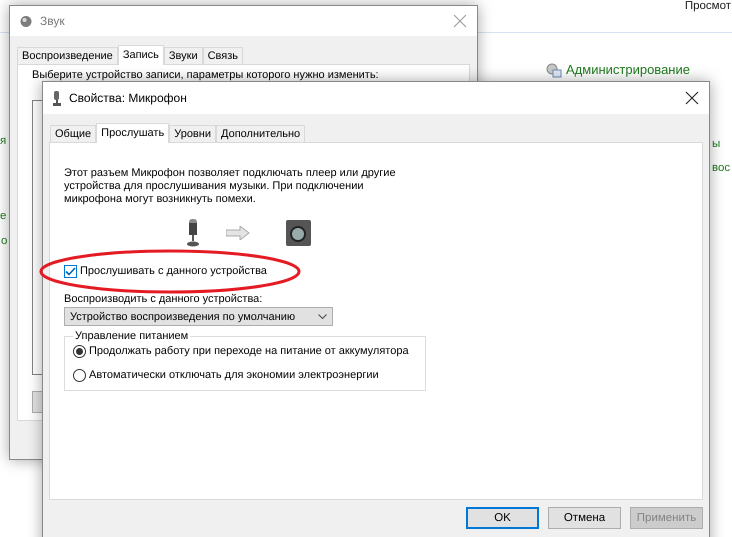  I want to click on link-fragment: вос, so click(721, 168).